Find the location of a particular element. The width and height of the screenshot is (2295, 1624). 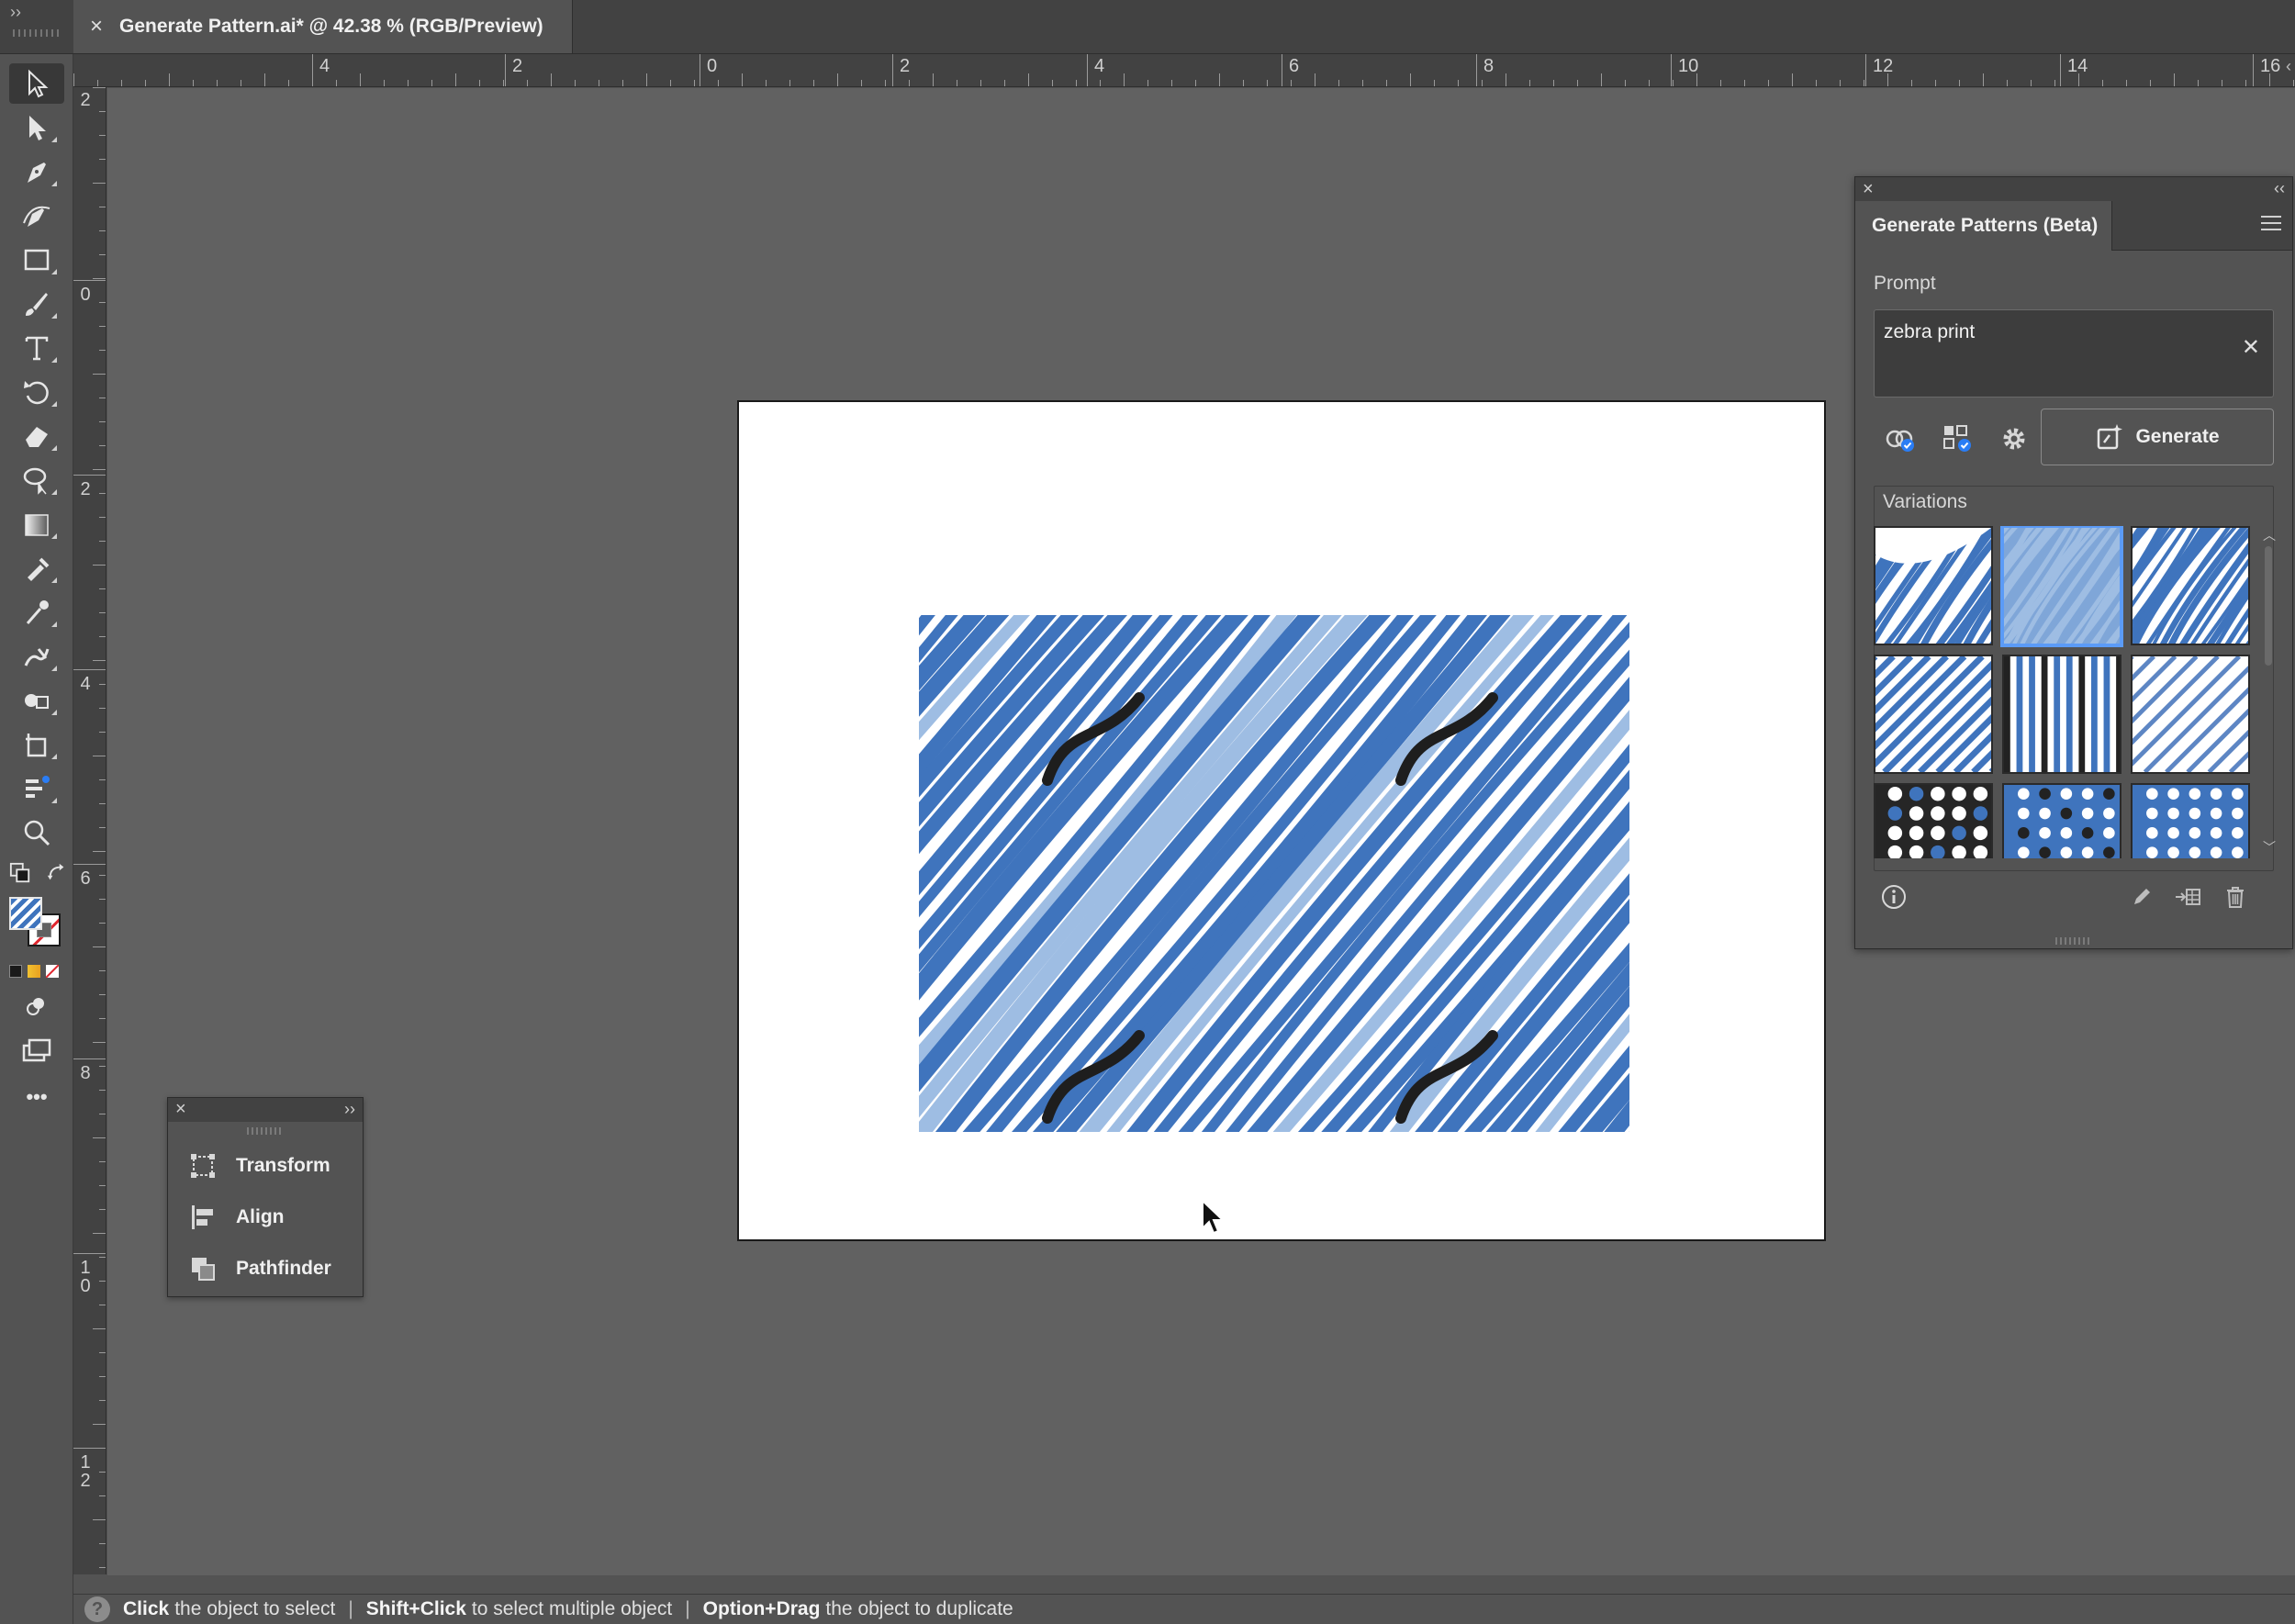

pattern-type-button is located at coordinates (1957, 439).